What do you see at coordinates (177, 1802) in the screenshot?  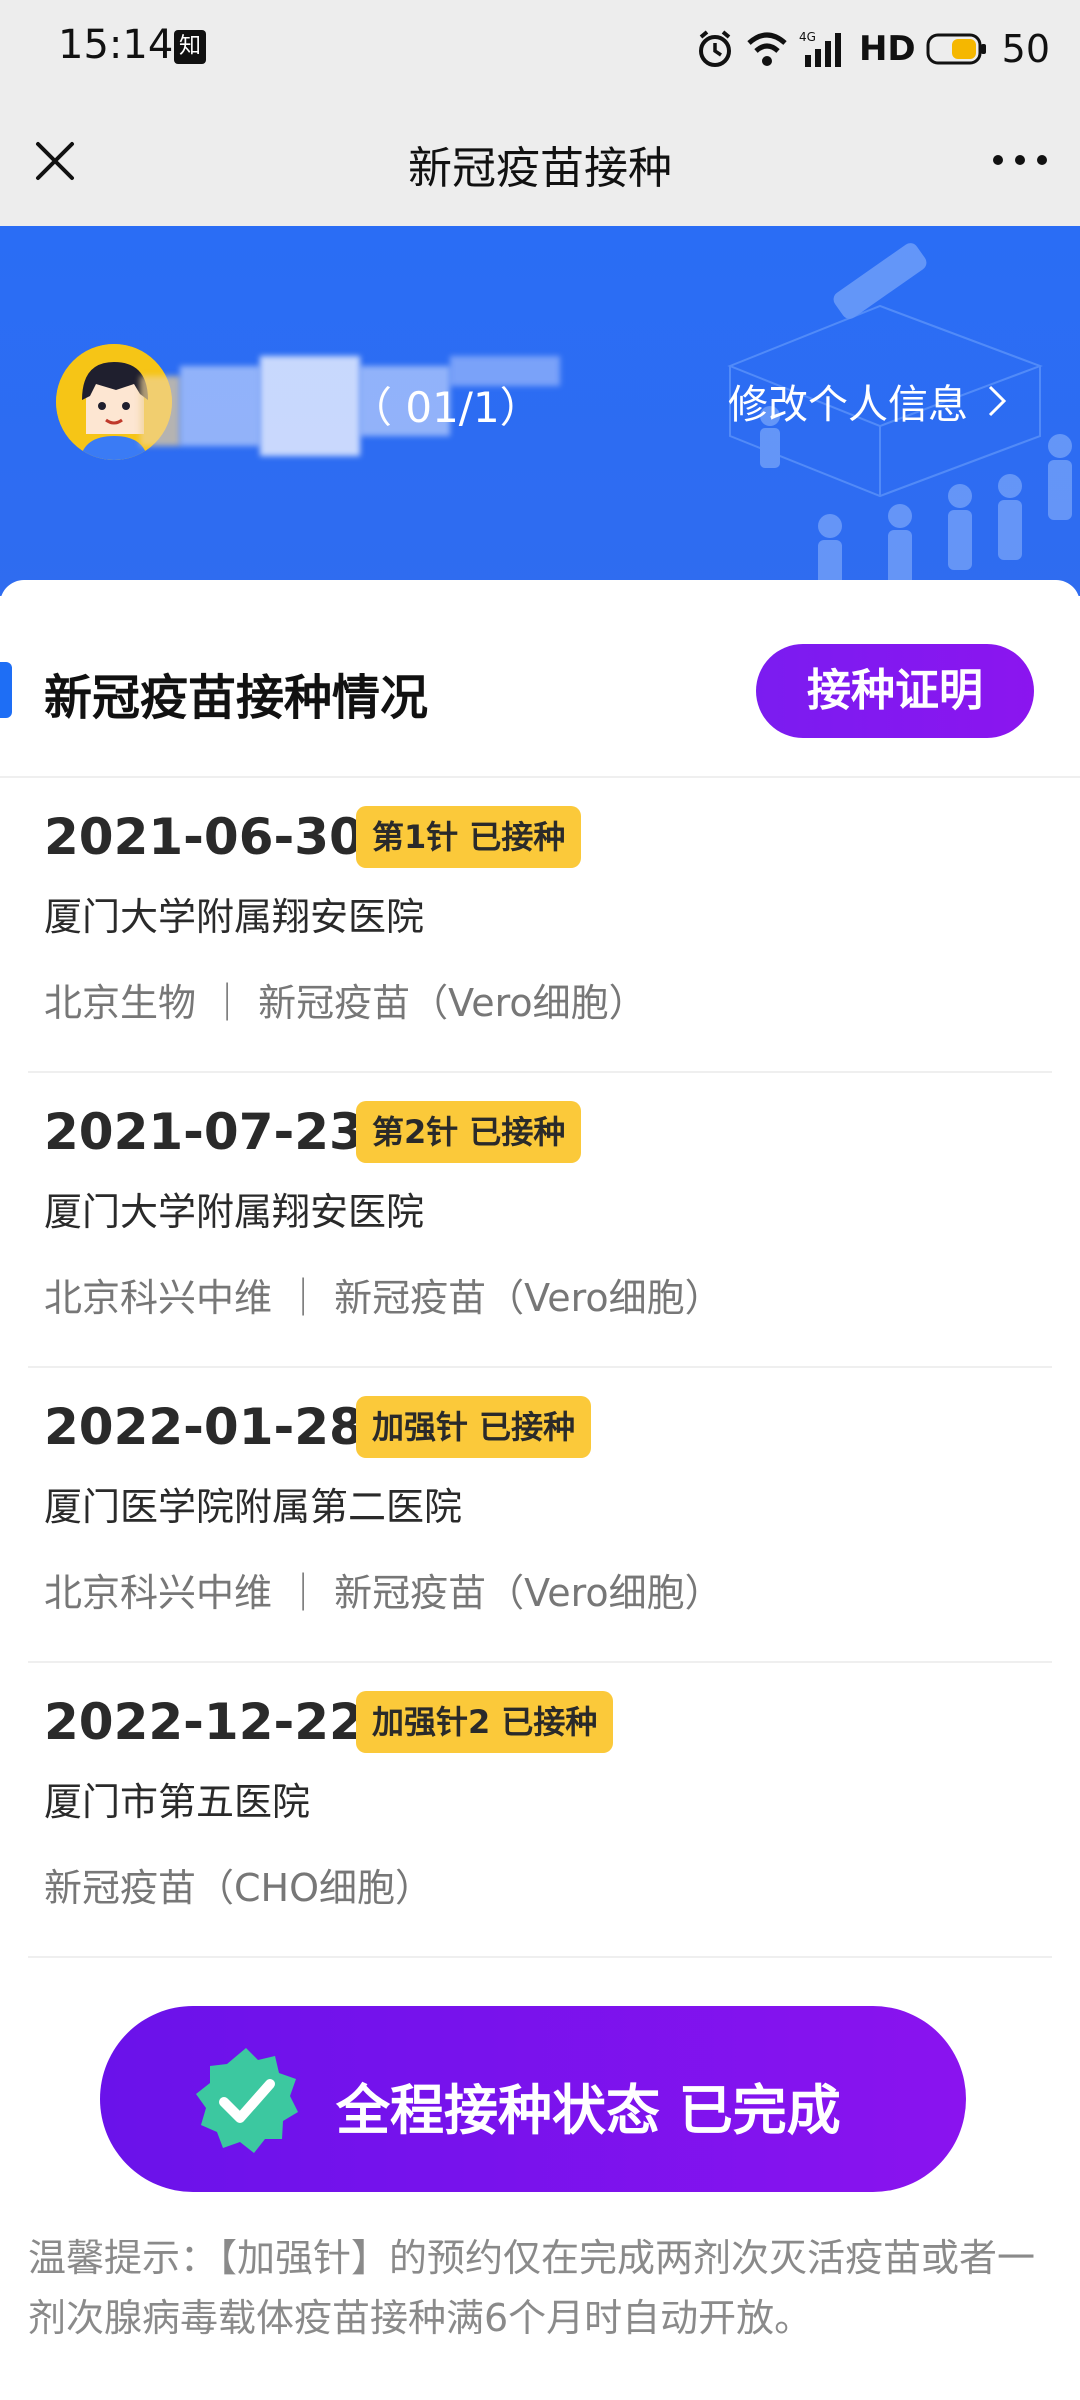 I see `record-hospital: 厦门市第五医院` at bounding box center [177, 1802].